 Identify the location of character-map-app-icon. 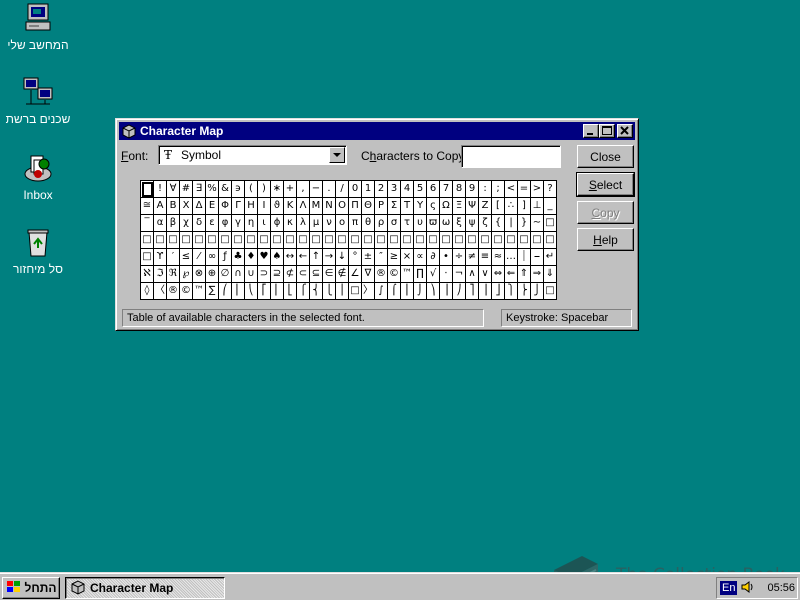
(129, 131).